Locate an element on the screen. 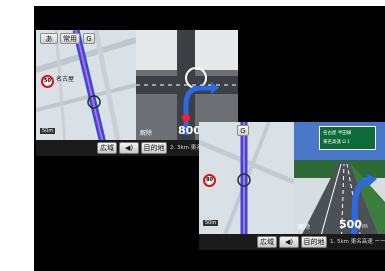 The width and height of the screenshot is (385, 271). gps-icon: G is located at coordinates (89, 38).